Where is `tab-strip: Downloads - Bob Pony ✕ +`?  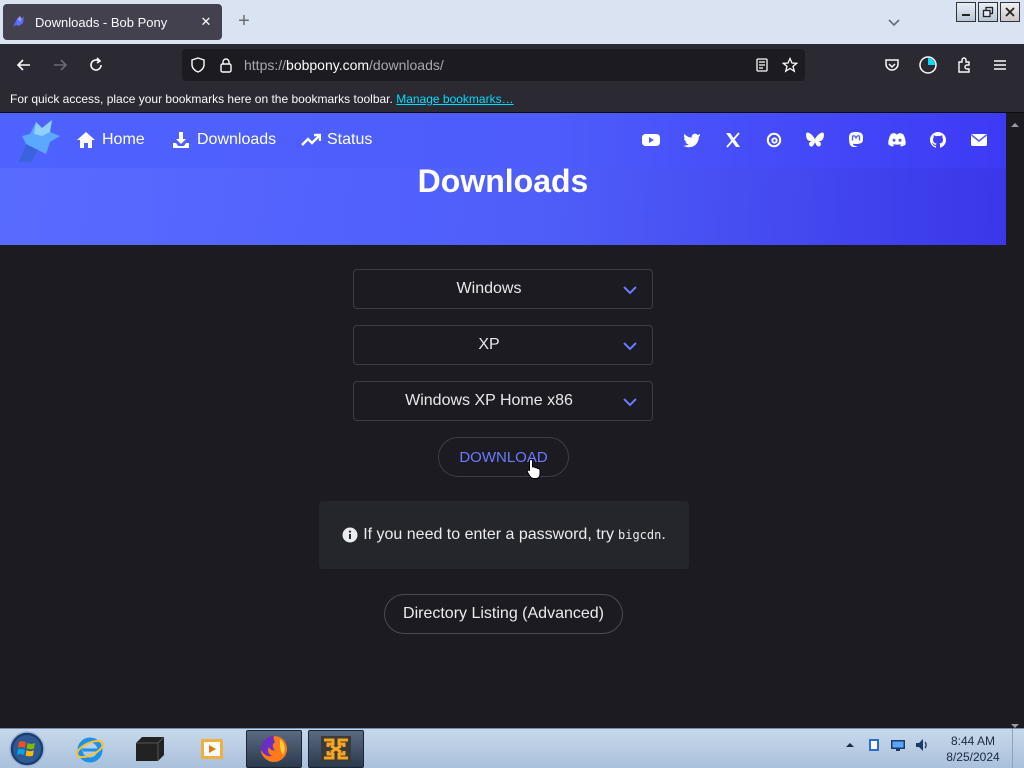 tab-strip: Downloads - Bob Pony ✕ + is located at coordinates (512, 22).